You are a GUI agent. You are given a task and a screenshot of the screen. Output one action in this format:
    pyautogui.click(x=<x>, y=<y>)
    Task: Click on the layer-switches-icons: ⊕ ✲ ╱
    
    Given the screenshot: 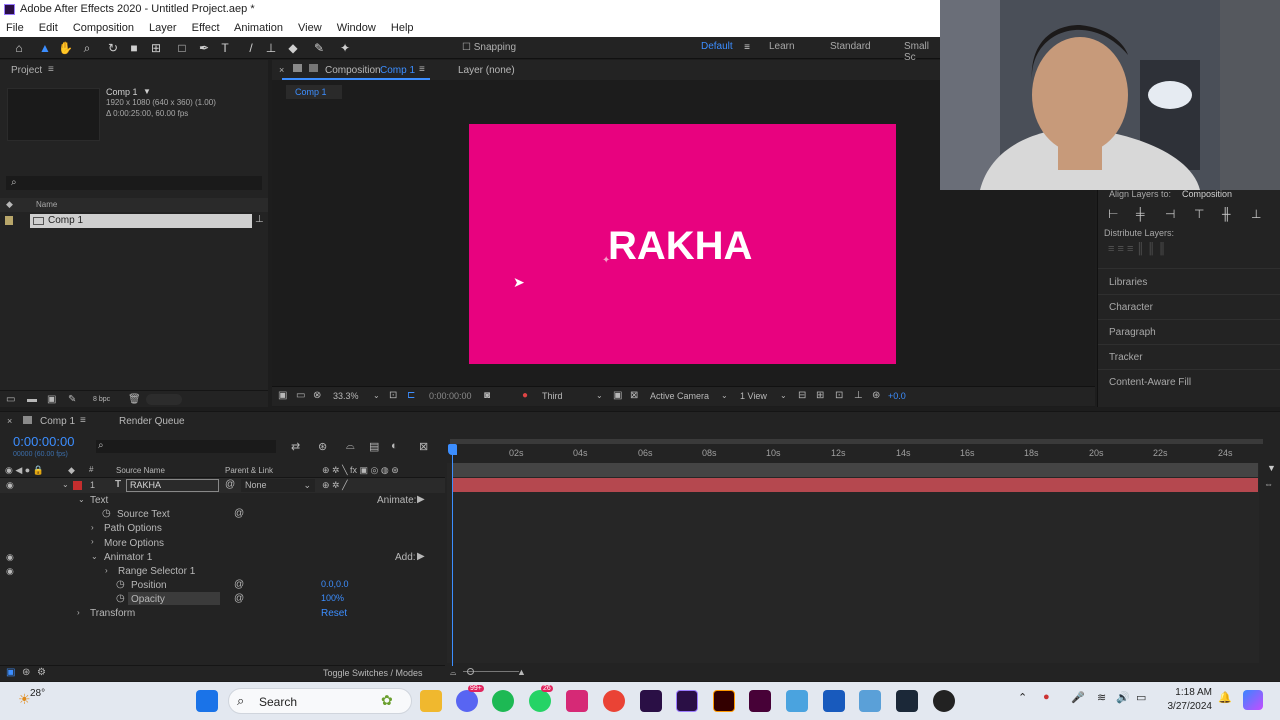 What is the action you would take?
    pyautogui.click(x=335, y=485)
    